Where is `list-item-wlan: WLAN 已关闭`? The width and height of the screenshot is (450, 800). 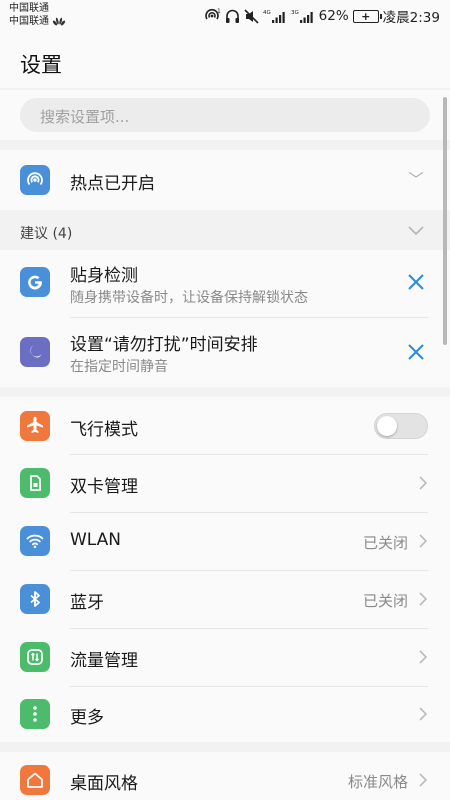
list-item-wlan: WLAN 已关闭 is located at coordinates (225, 541).